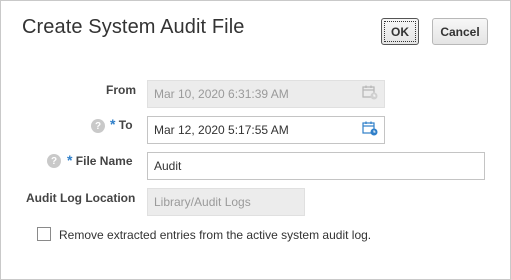  Describe the element at coordinates (168, 166) in the screenshot. I see `file-name-value: Audit` at that location.